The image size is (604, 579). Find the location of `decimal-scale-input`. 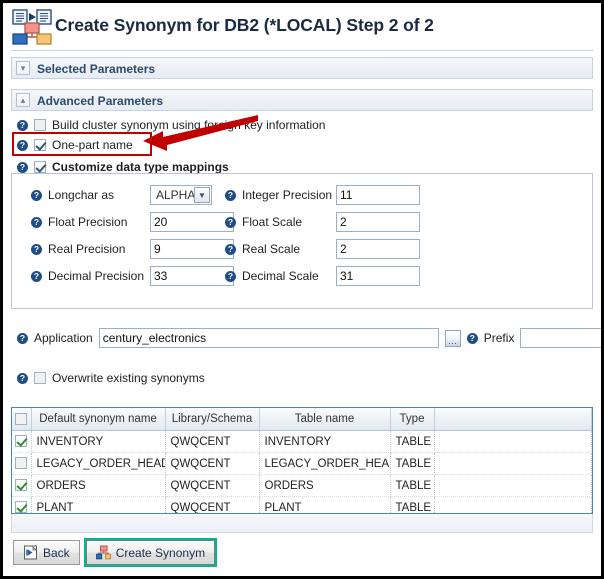

decimal-scale-input is located at coordinates (378, 276).